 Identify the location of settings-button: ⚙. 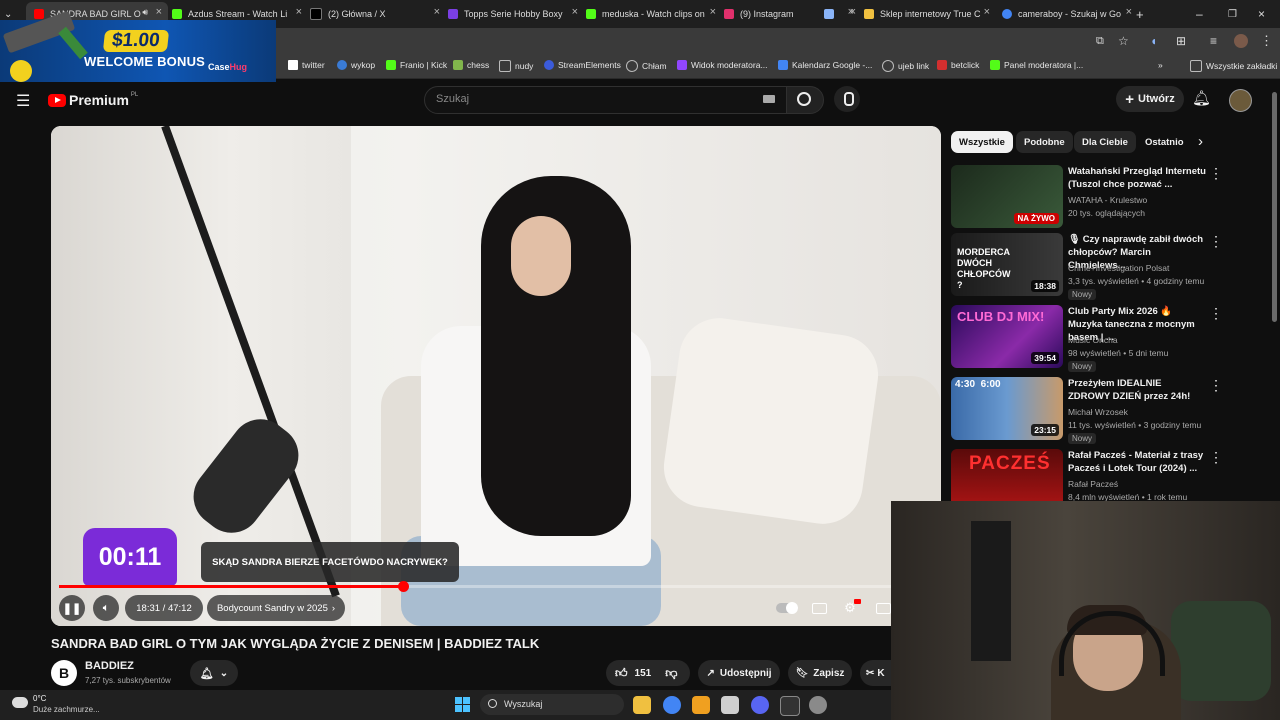
(850, 608).